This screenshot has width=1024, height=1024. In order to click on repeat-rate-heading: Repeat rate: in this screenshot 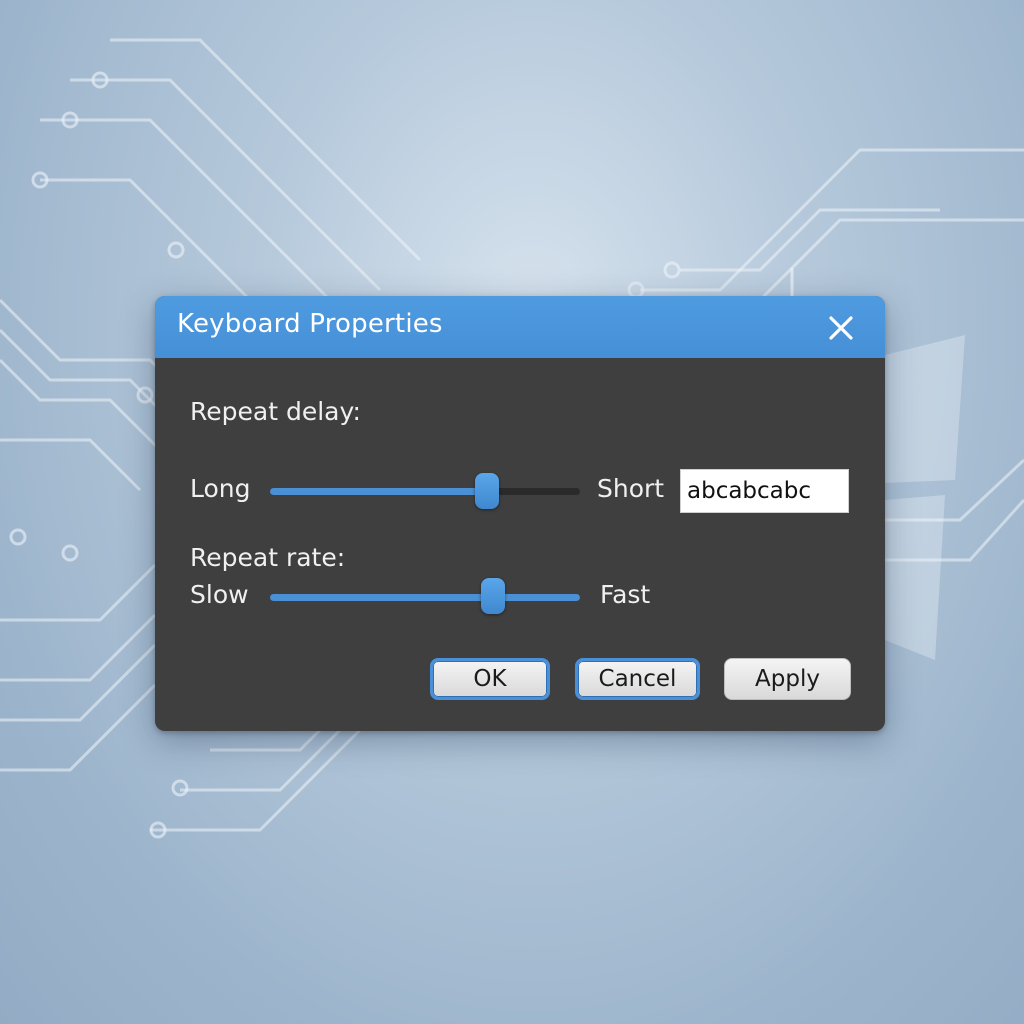, I will do `click(268, 557)`.